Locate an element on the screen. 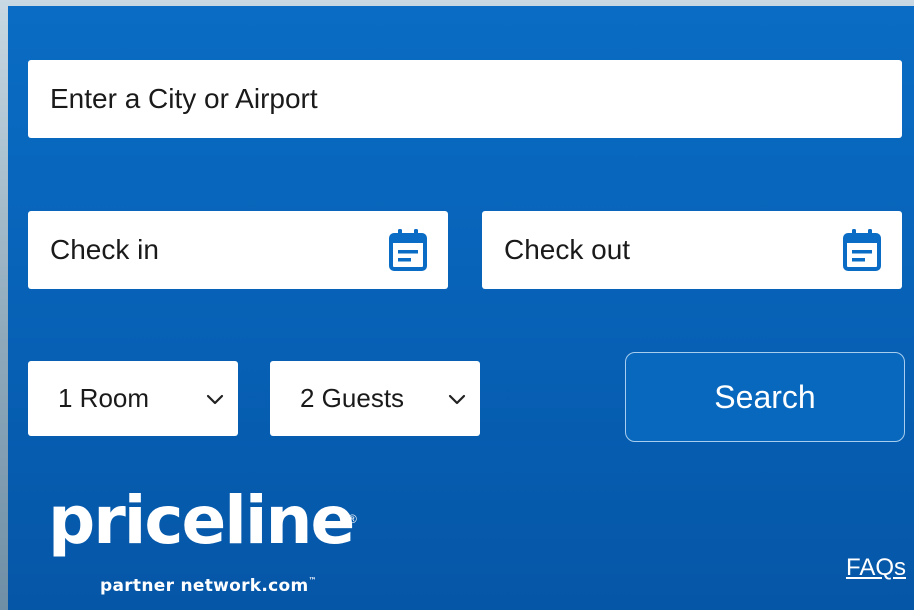  check-in-placeholder: Check in is located at coordinates (104, 249).